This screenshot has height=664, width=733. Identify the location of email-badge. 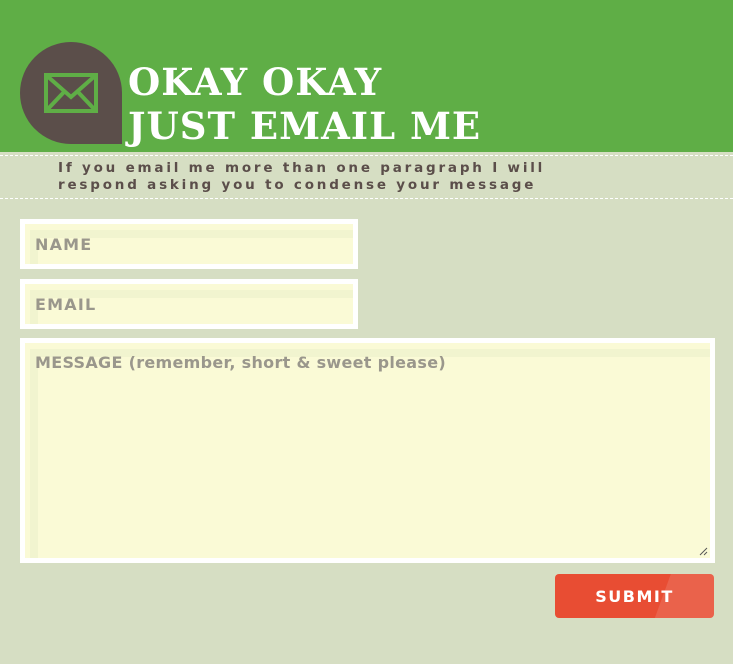
(71, 93).